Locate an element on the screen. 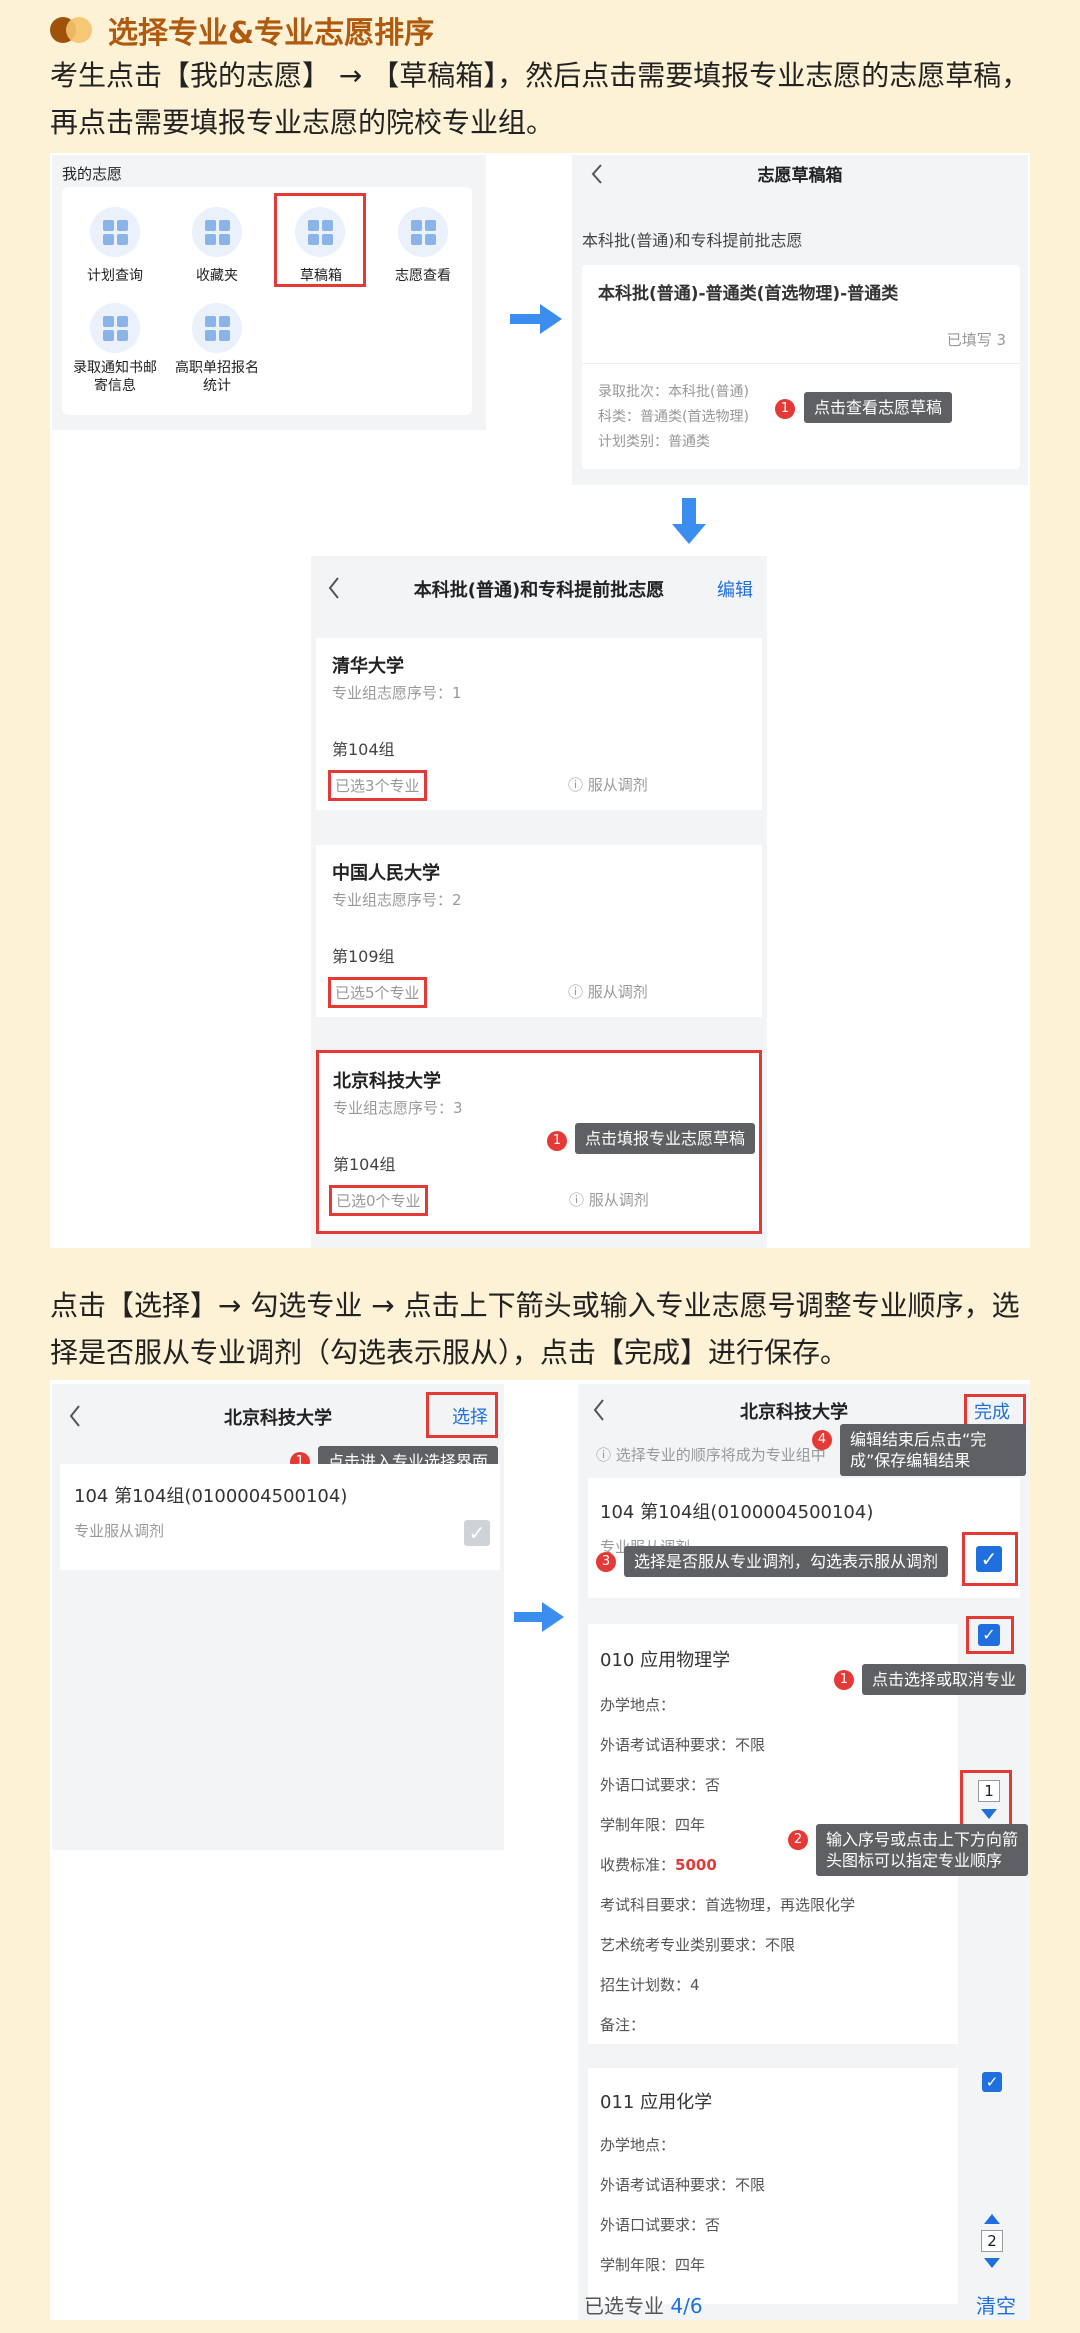 This screenshot has height=2333, width=1080. major-lang: 外语考试语种要求：不限 is located at coordinates (683, 1745).